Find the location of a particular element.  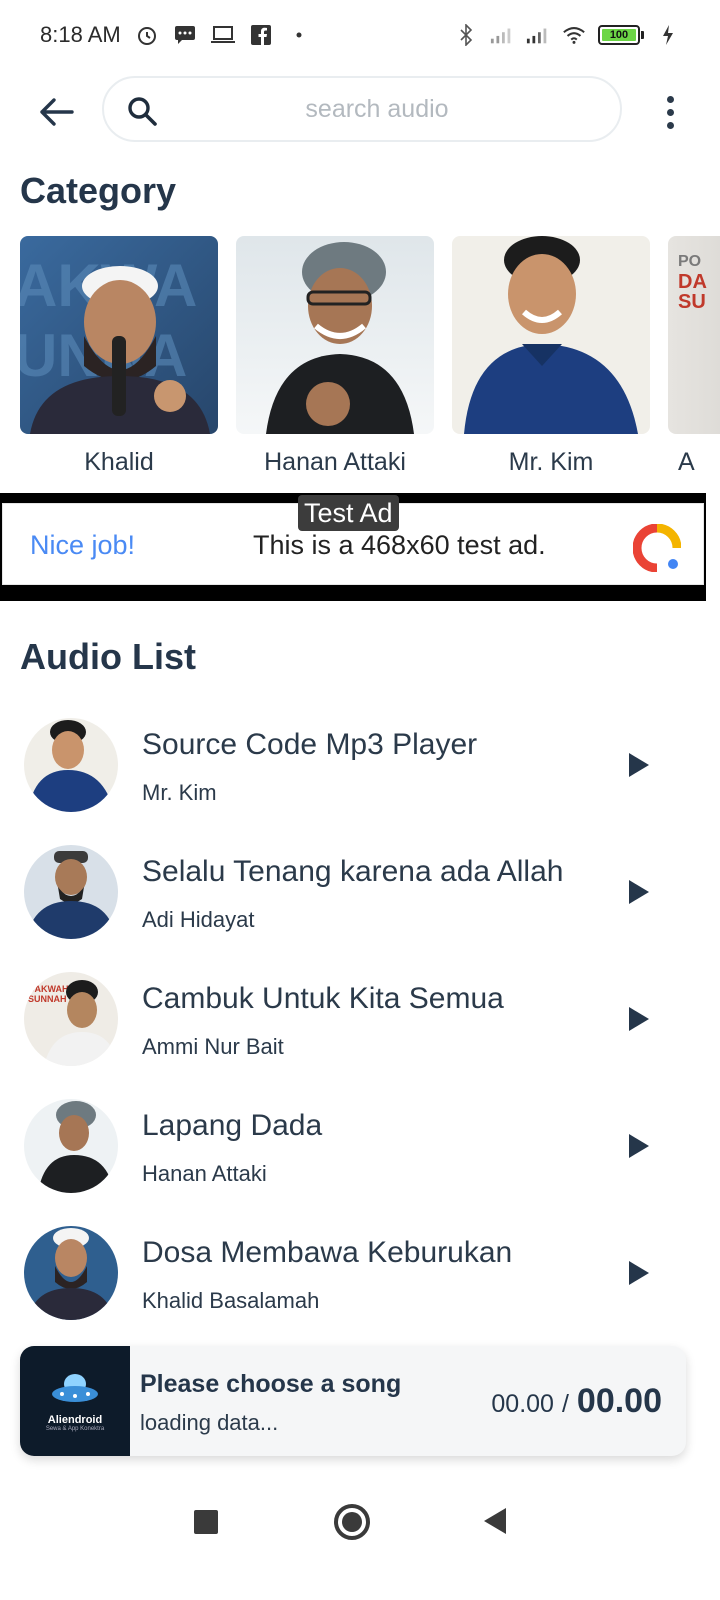

svg-text: DA is located at coordinates (692, 282).